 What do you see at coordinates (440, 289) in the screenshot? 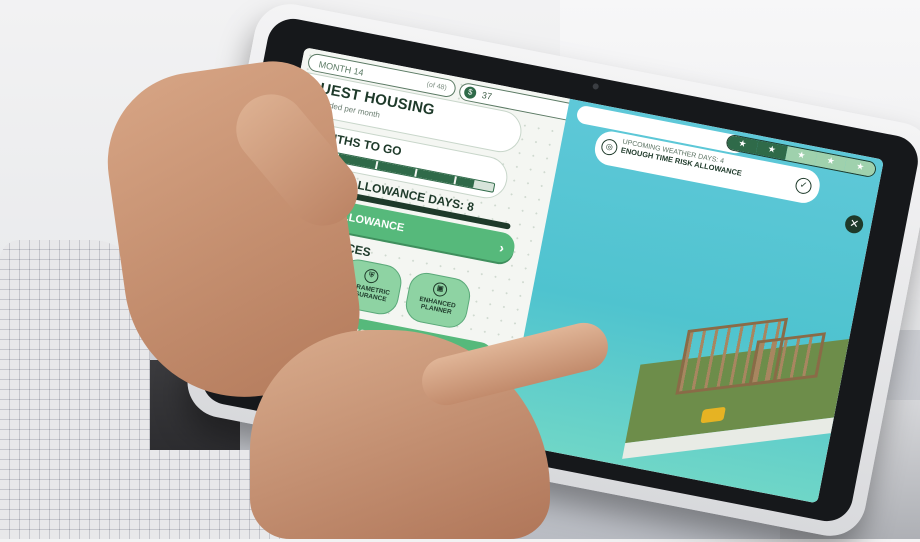
I see `planner-icon: ▣` at bounding box center [440, 289].